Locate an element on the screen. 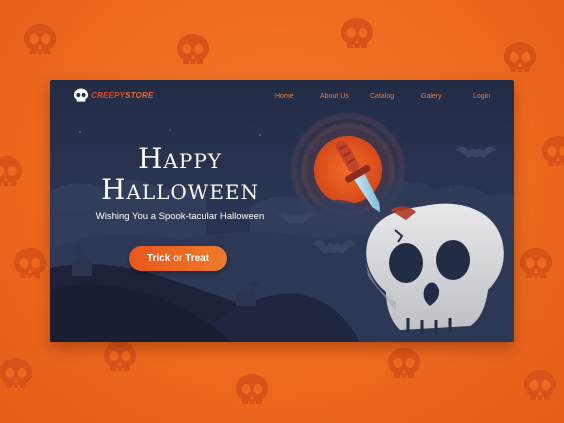  nav-item-login: Login is located at coordinates (481, 96).